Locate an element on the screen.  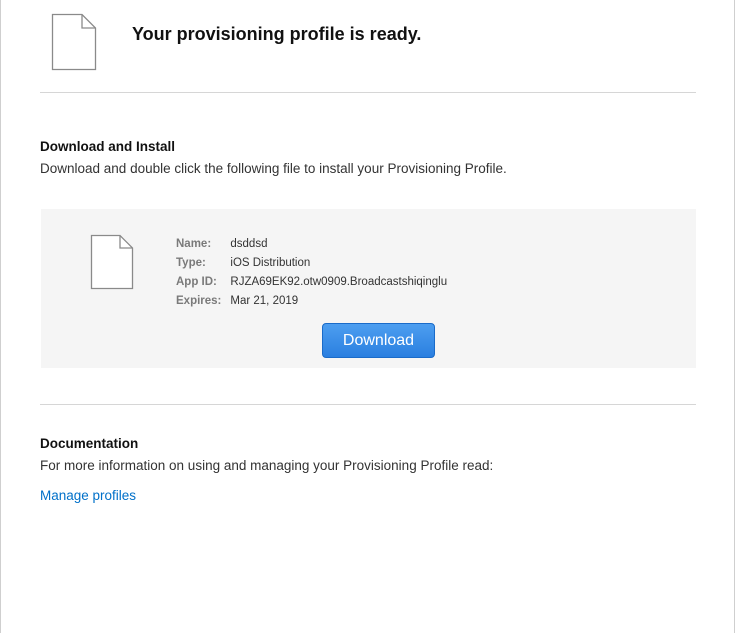
profile-name-value: dsddsd is located at coordinates (249, 243).